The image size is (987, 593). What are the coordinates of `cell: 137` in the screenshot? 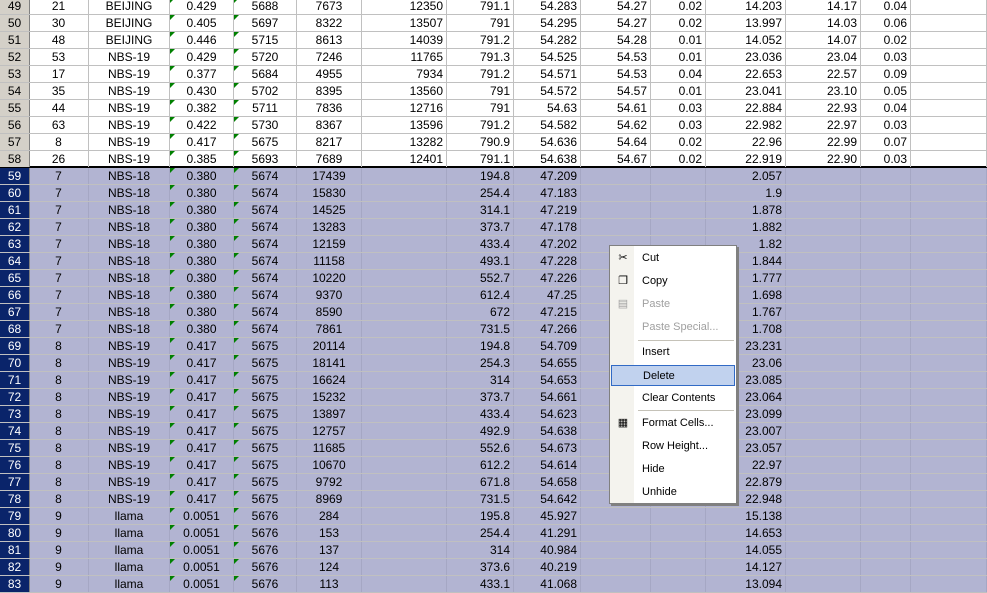 It's located at (329, 550).